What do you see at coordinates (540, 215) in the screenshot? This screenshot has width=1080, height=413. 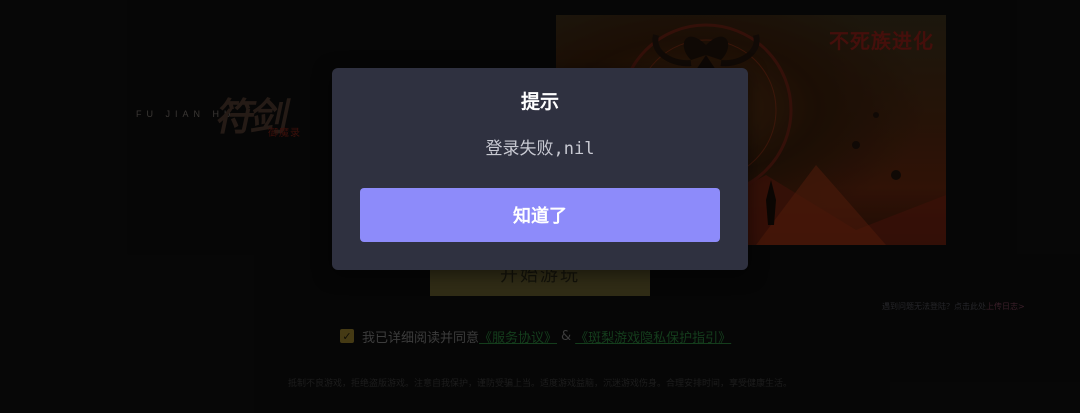 I see `dialog-confirm-button: 知道了` at bounding box center [540, 215].